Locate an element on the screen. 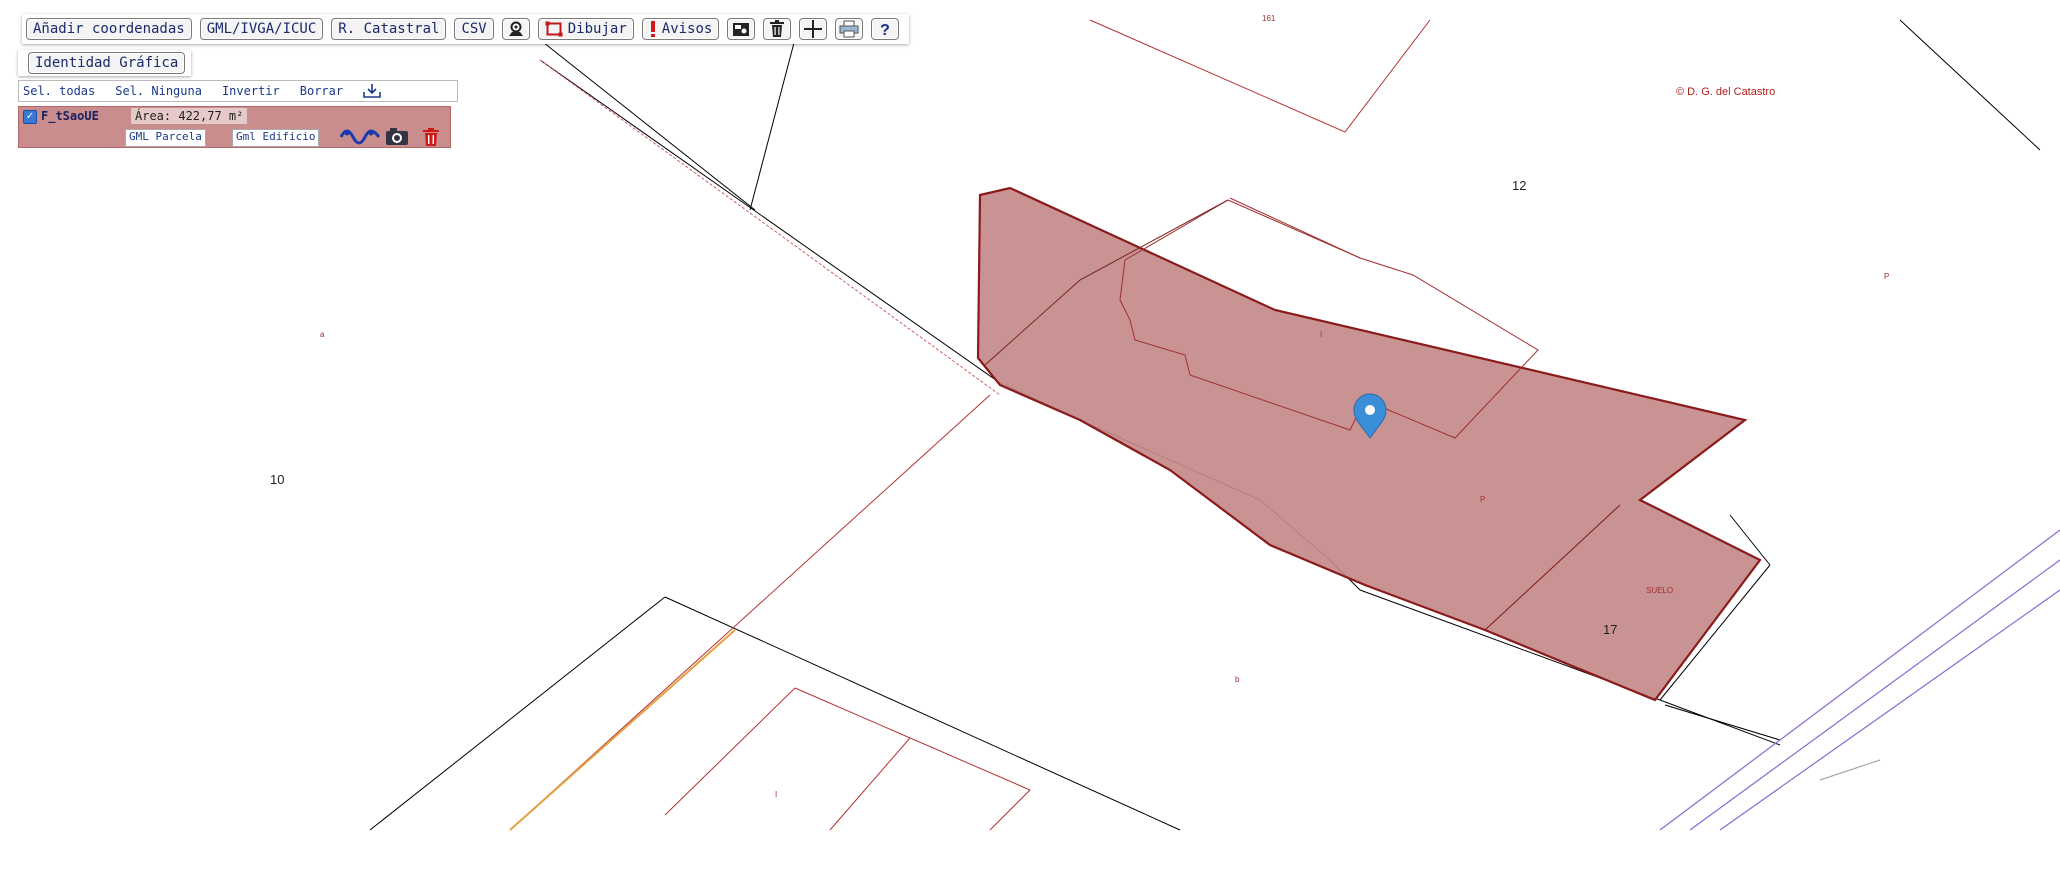 This screenshot has width=2060, height=884. alert-icon is located at coordinates (652, 29).